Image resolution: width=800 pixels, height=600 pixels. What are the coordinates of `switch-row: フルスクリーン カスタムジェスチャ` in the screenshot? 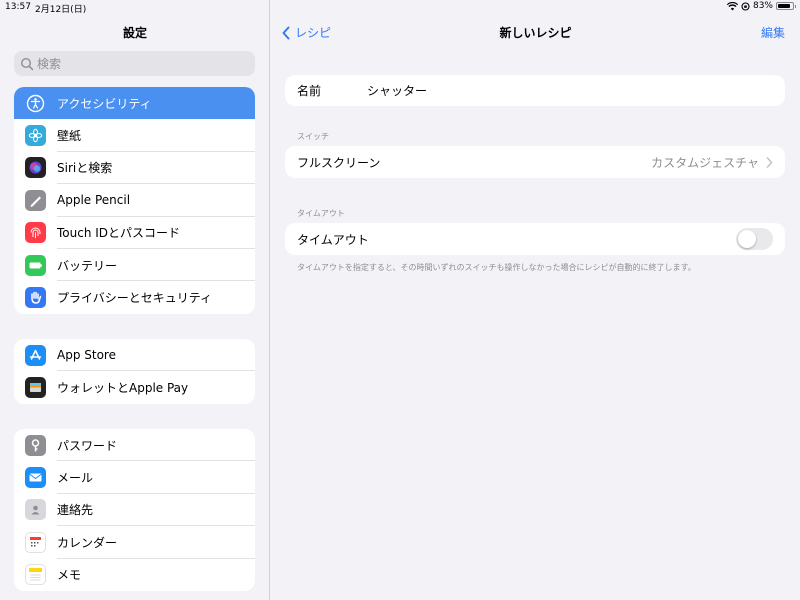 It's located at (535, 162).